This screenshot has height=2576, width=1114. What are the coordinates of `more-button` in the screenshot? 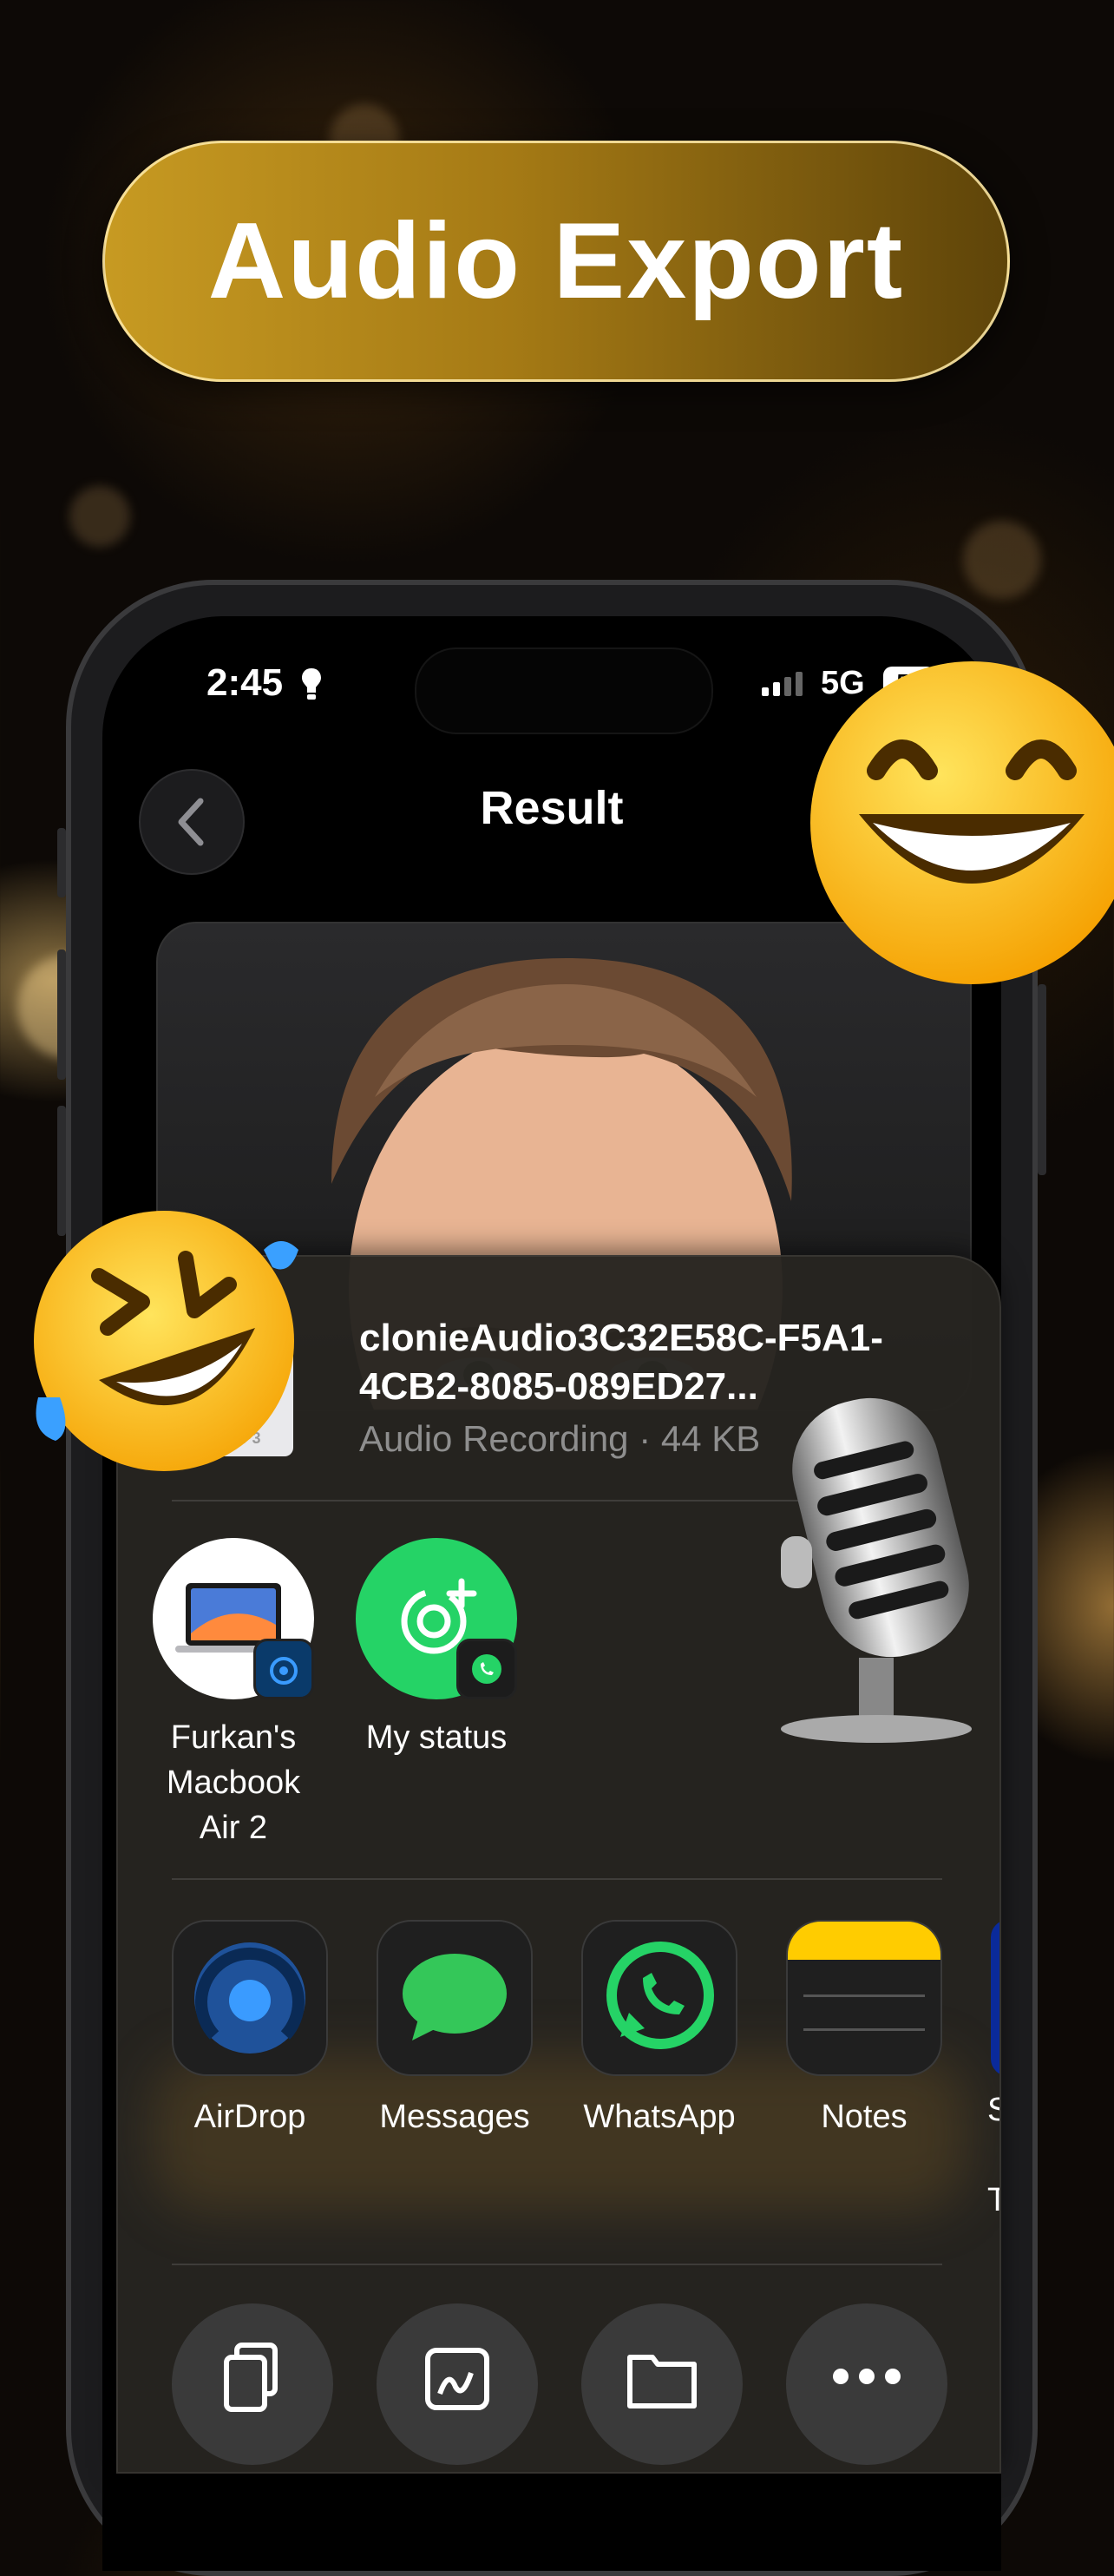 It's located at (866, 2384).